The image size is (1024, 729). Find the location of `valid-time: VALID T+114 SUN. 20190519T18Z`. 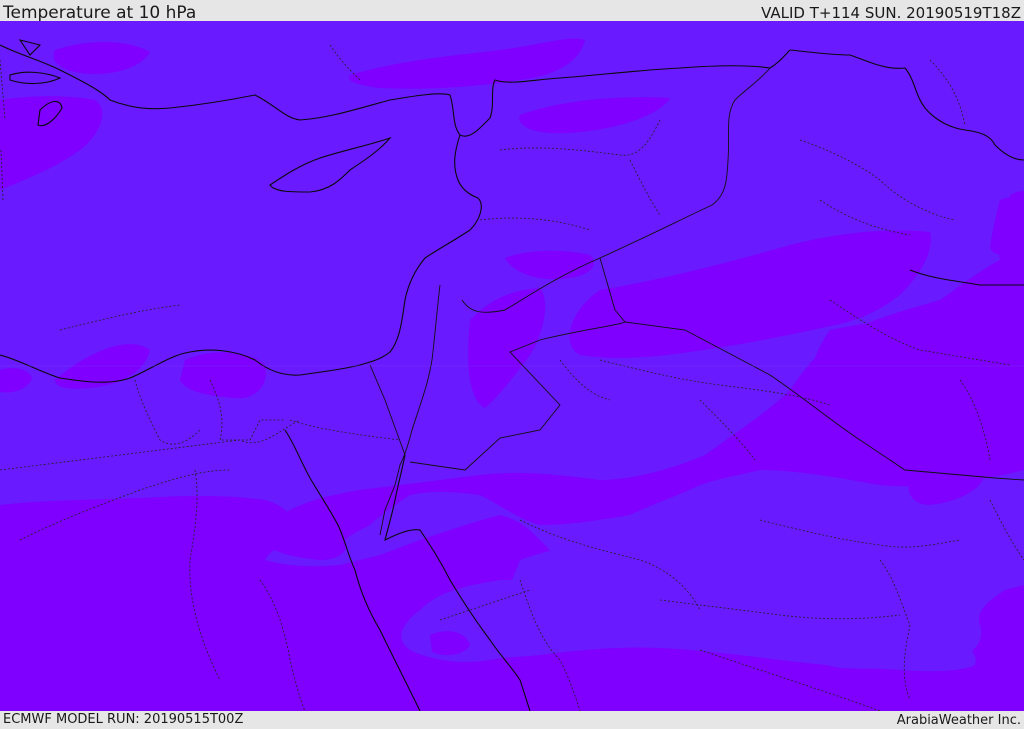

valid-time: VALID T+114 SUN. 20190519T18Z is located at coordinates (891, 13).